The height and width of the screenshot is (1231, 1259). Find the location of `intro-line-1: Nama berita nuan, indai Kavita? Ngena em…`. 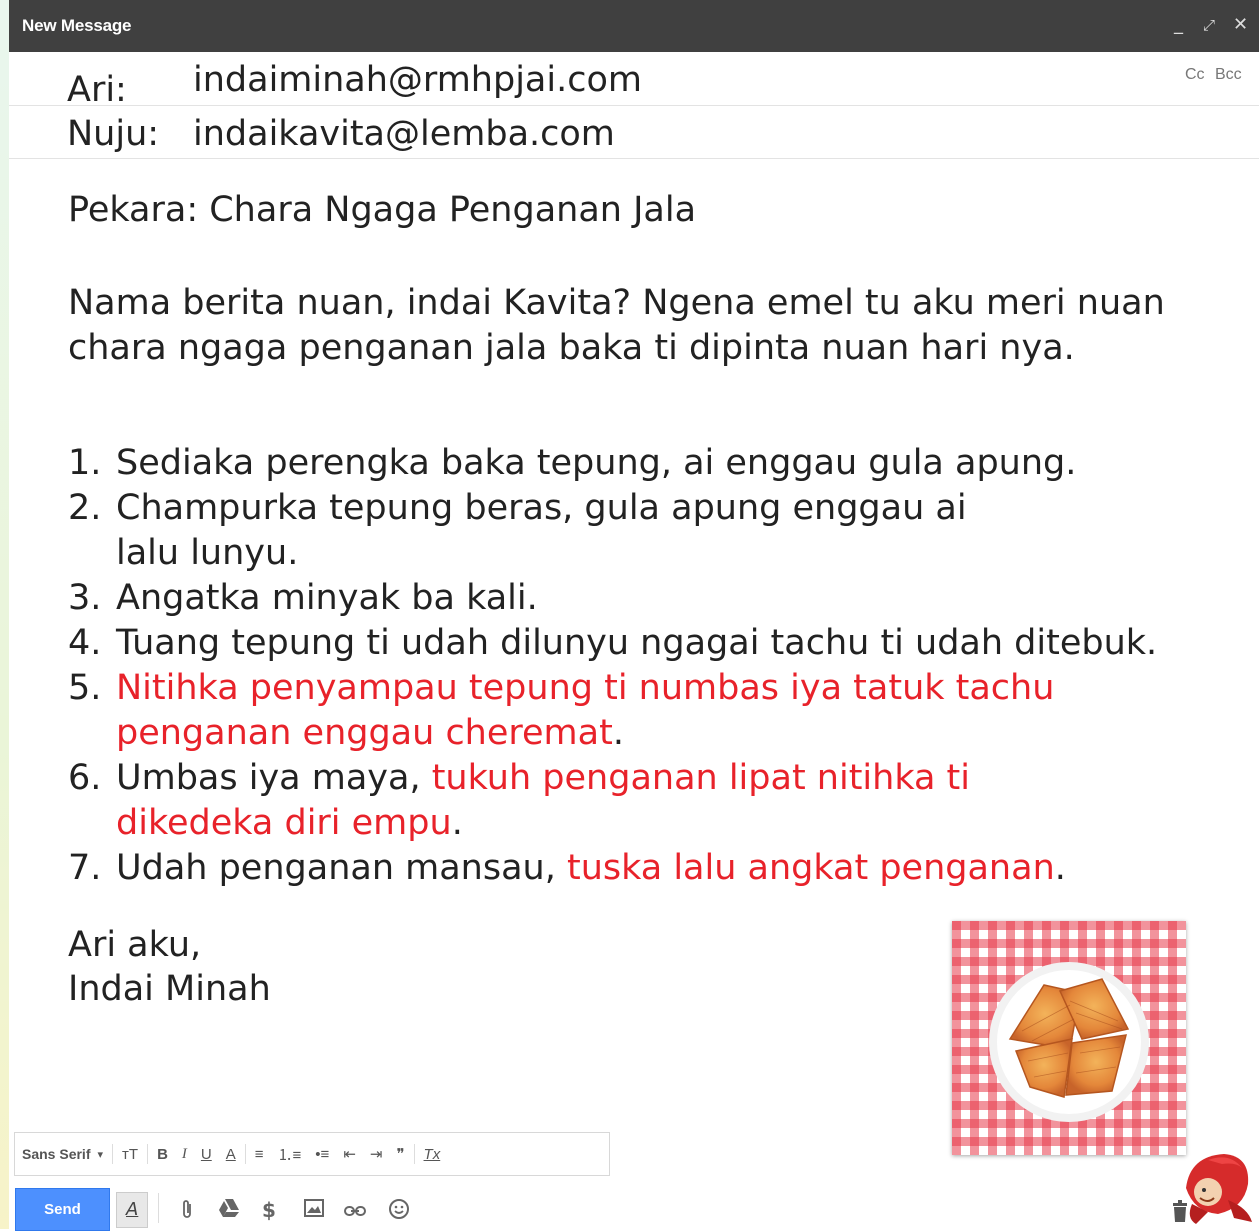

intro-line-1: Nama berita nuan, indai Kavita? Ngena em… is located at coordinates (616, 303).